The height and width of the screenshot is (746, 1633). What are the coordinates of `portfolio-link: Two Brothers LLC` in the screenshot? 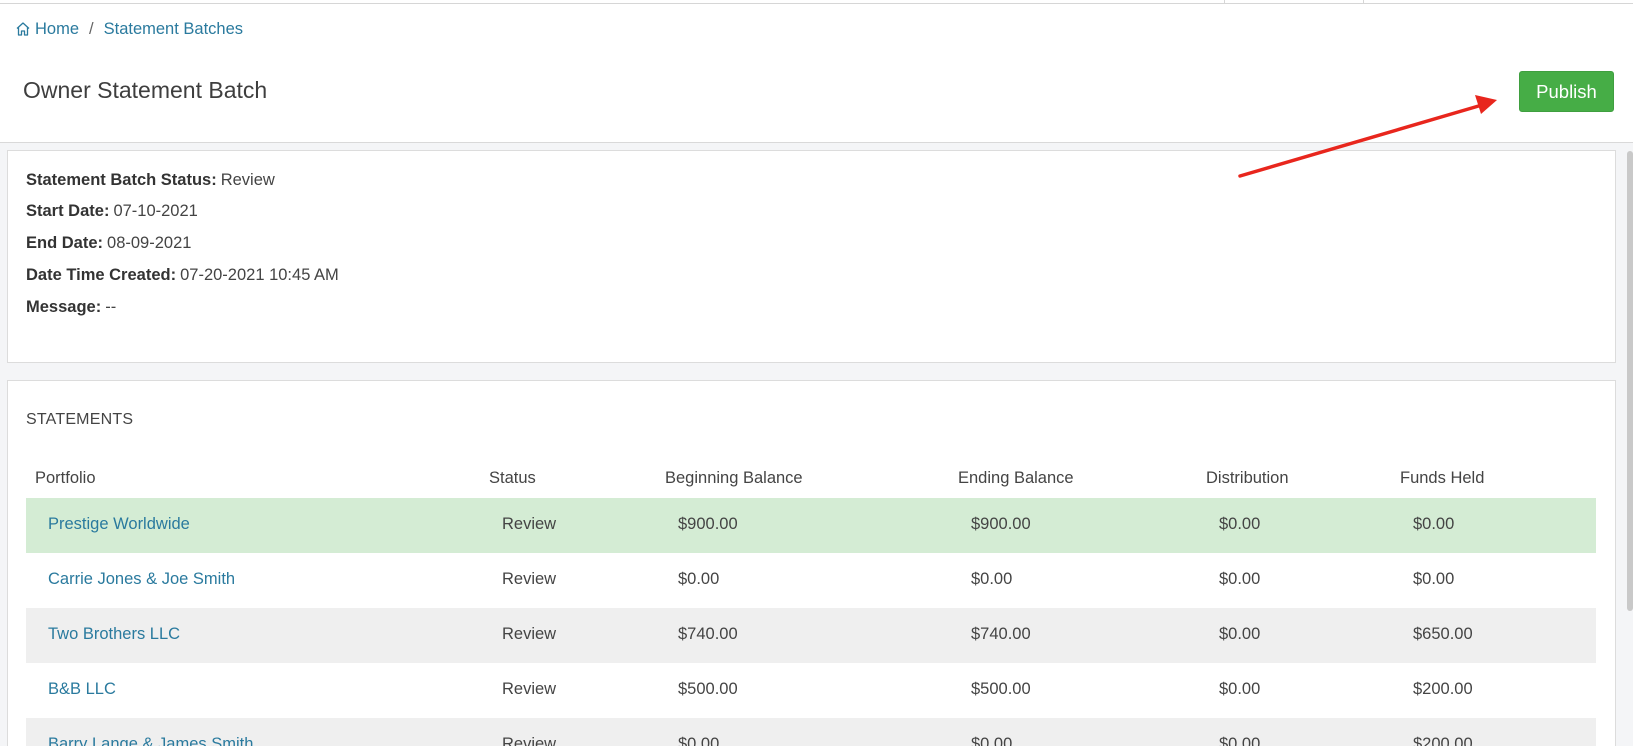 It's located at (114, 634).